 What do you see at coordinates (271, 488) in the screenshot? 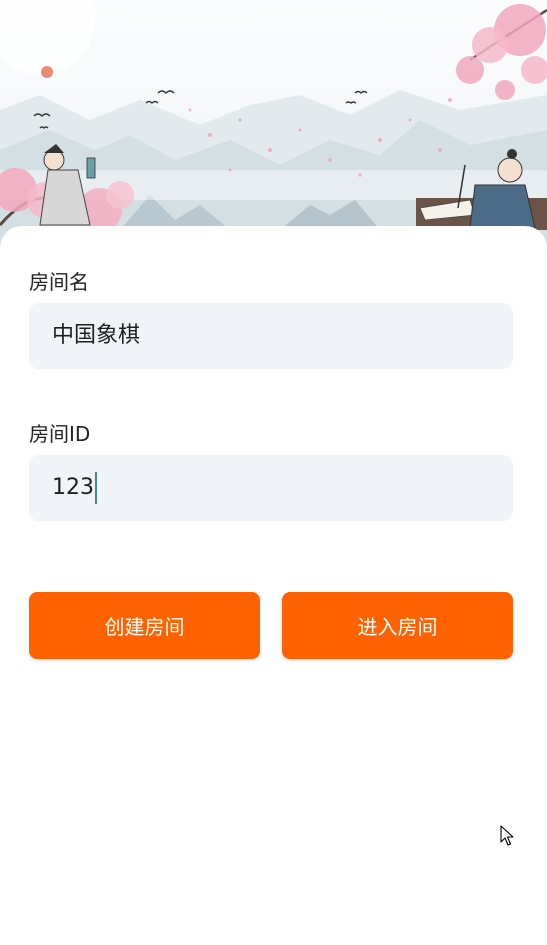
I see `room-id-input: 123` at bounding box center [271, 488].